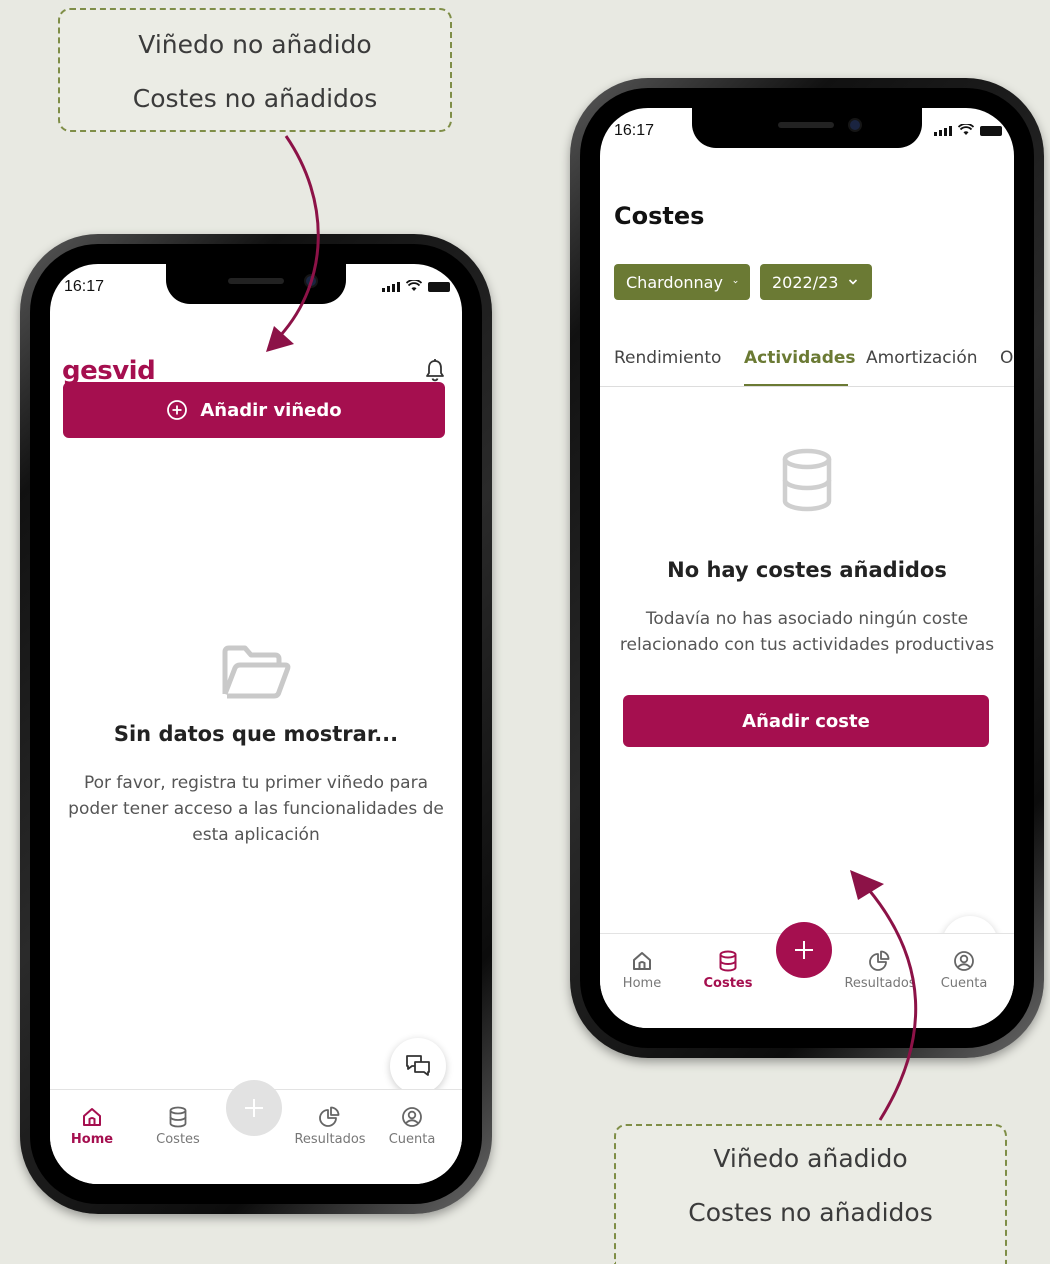 The image size is (1050, 1264). Describe the element at coordinates (255, 44) in the screenshot. I see `callout-line-1: Viñedo no añadido` at that location.